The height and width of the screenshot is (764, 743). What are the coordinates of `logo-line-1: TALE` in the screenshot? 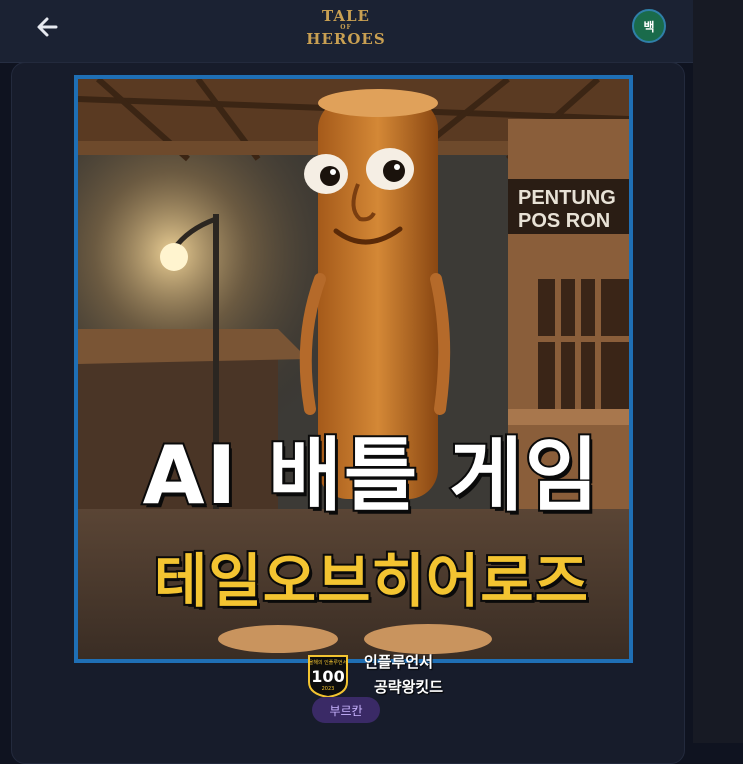 It's located at (346, 16).